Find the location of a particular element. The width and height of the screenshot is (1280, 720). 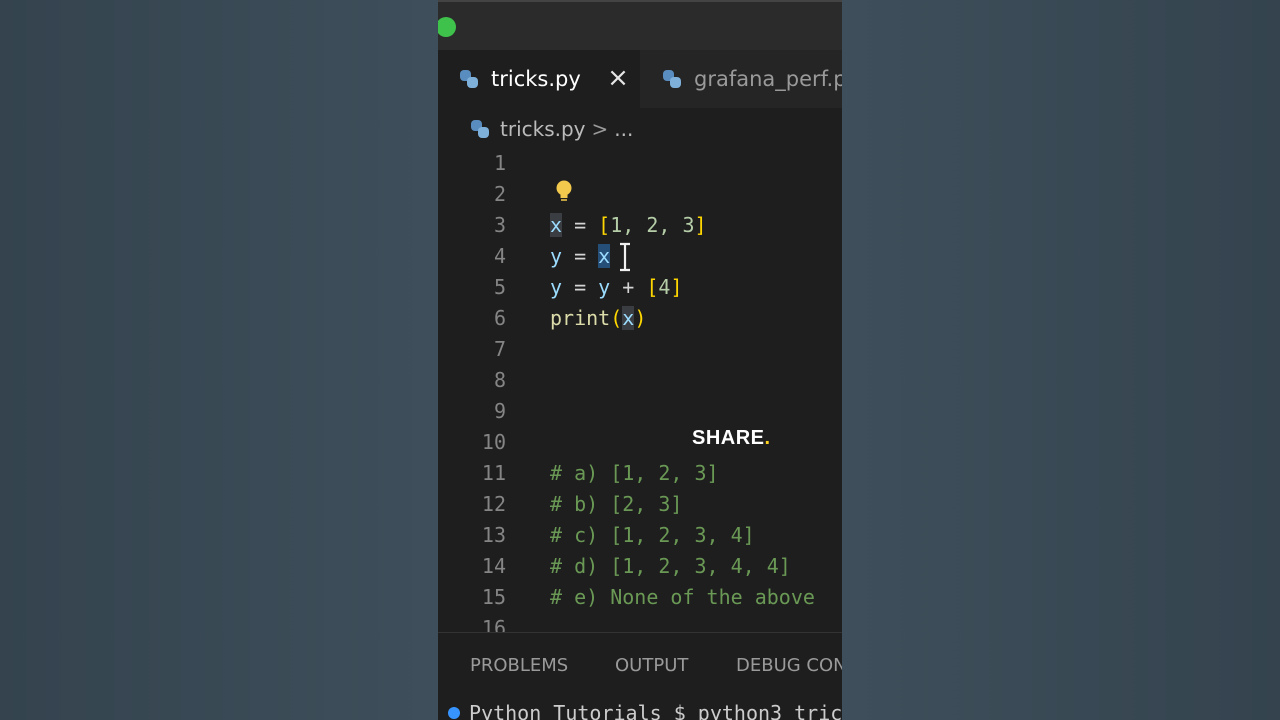

tab-tricks-py: tricks.py × is located at coordinates (539, 79).